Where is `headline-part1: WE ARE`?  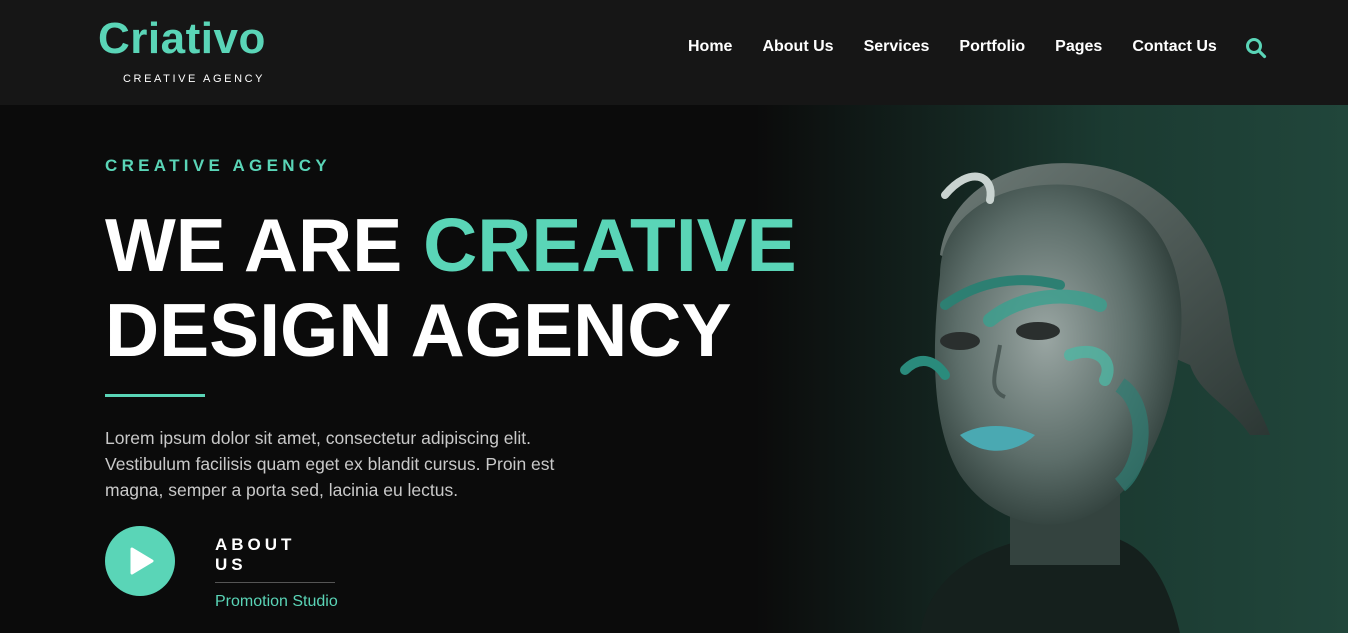
headline-part1: WE ARE is located at coordinates (264, 245).